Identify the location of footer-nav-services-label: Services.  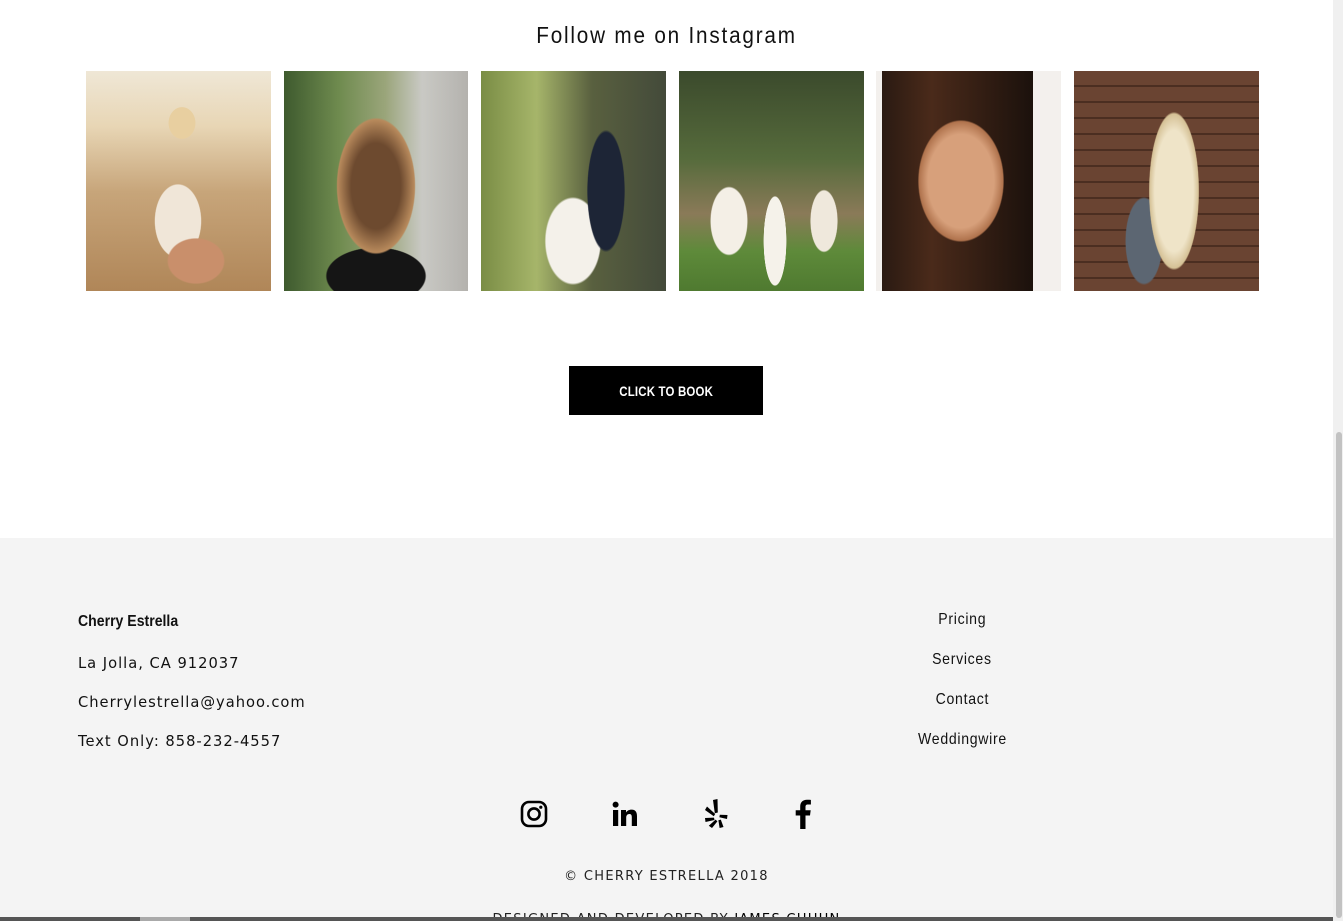
(962, 659).